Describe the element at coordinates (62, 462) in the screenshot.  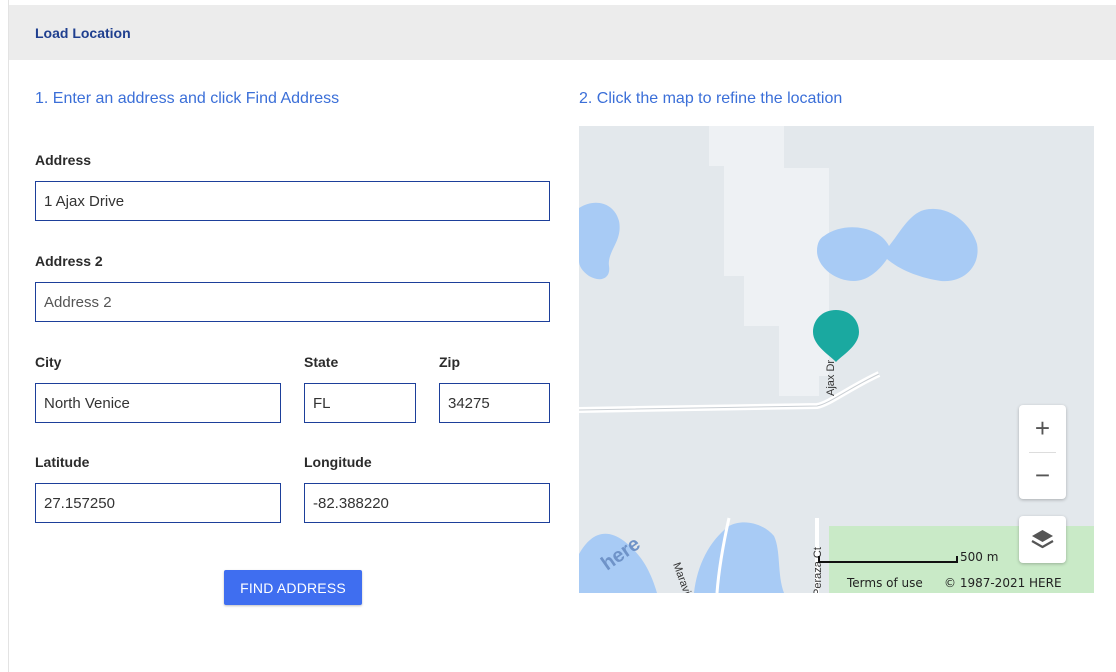
I see `latitude-label: Latitude` at that location.